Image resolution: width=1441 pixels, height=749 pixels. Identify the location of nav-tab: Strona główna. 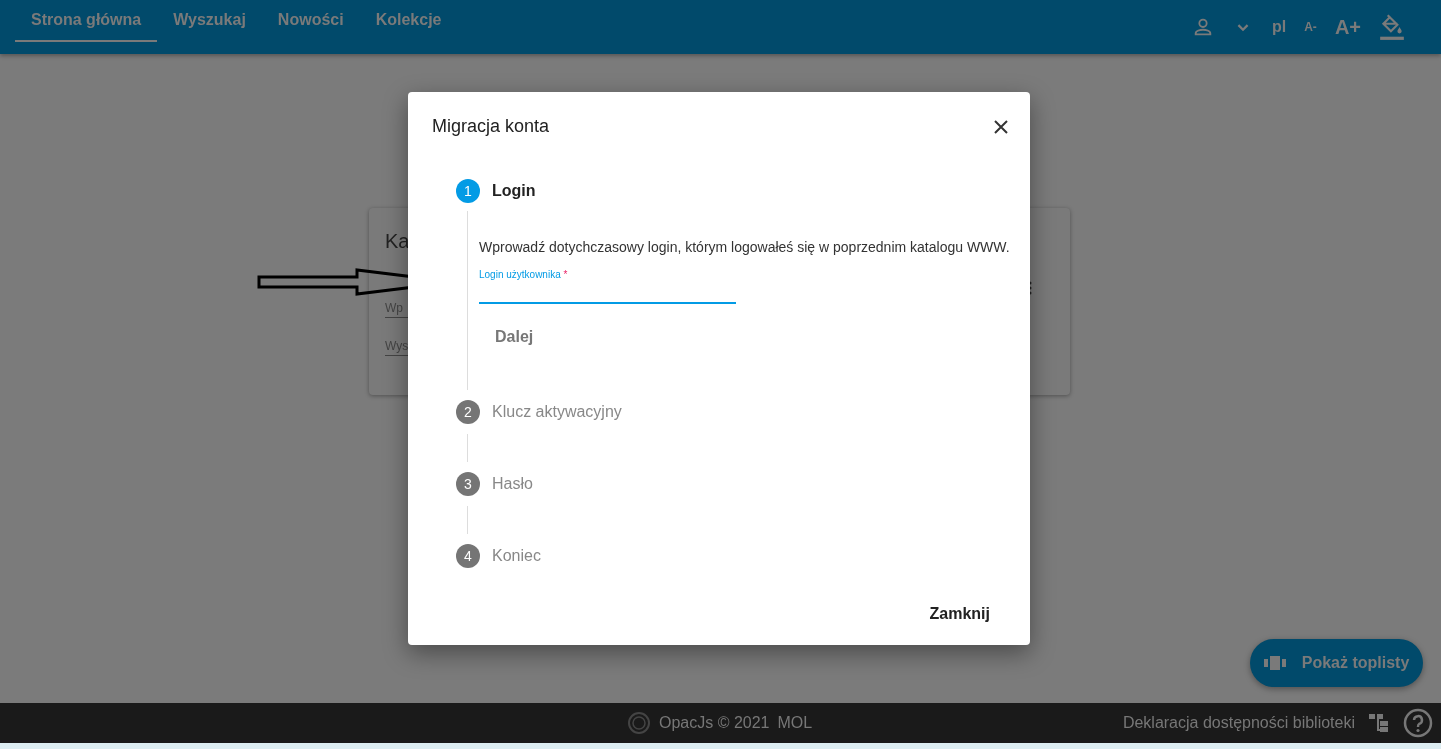
(86, 21).